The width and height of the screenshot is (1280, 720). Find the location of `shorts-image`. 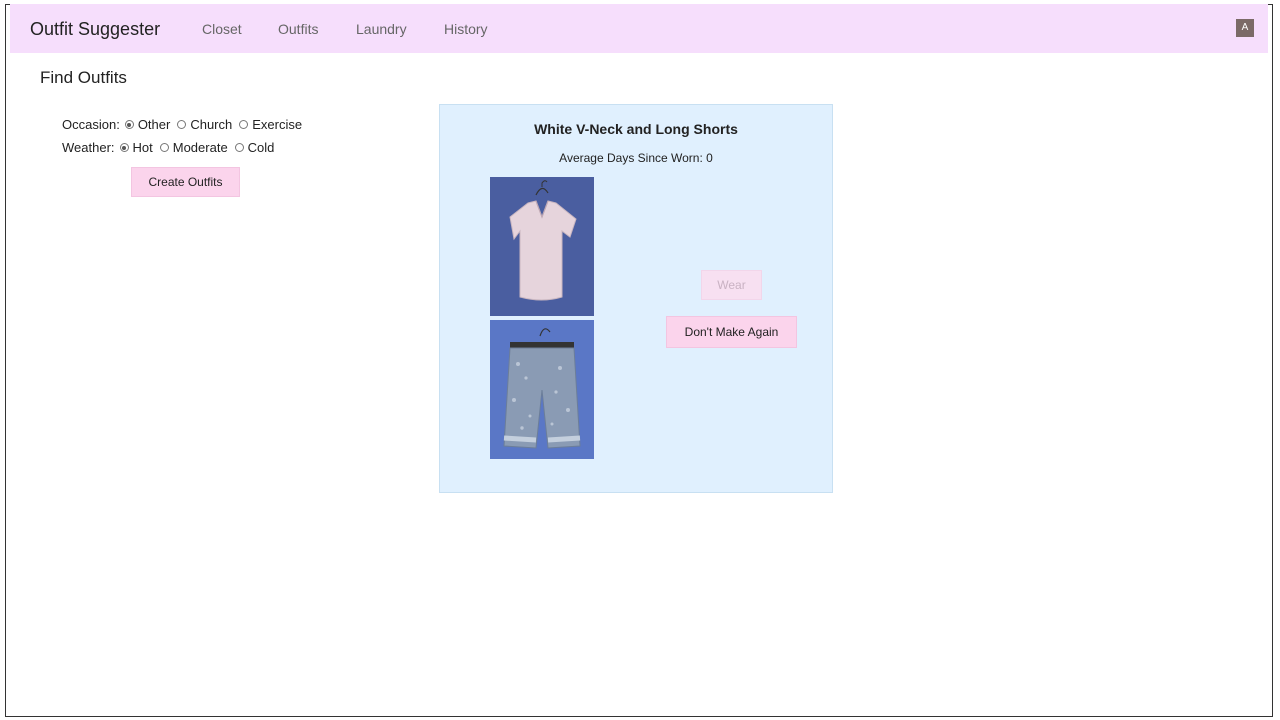

shorts-image is located at coordinates (542, 389).